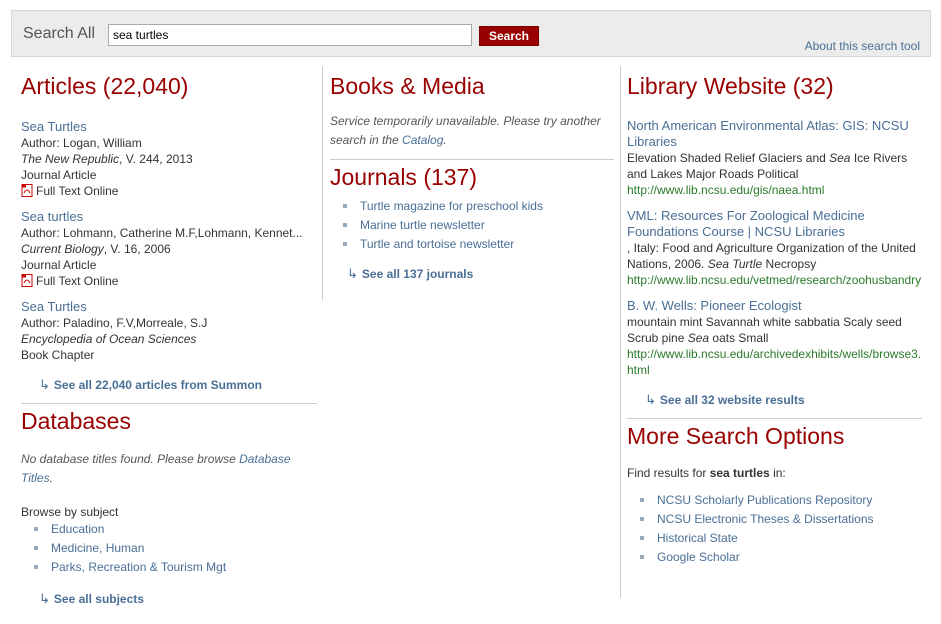 The width and height of the screenshot is (941, 624). I want to click on website-result-title-link: B. W. Wells: Pioneer Ecologist, so click(774, 306).